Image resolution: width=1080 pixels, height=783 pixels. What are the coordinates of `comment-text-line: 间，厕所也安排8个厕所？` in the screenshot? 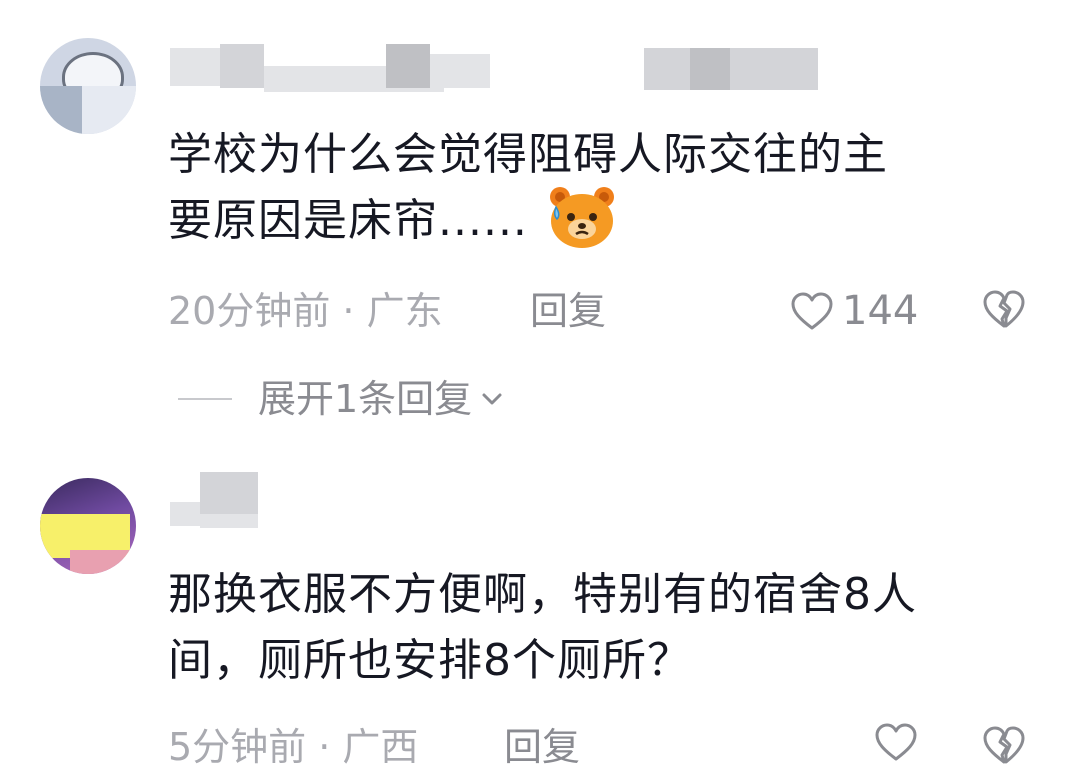 It's located at (430, 660).